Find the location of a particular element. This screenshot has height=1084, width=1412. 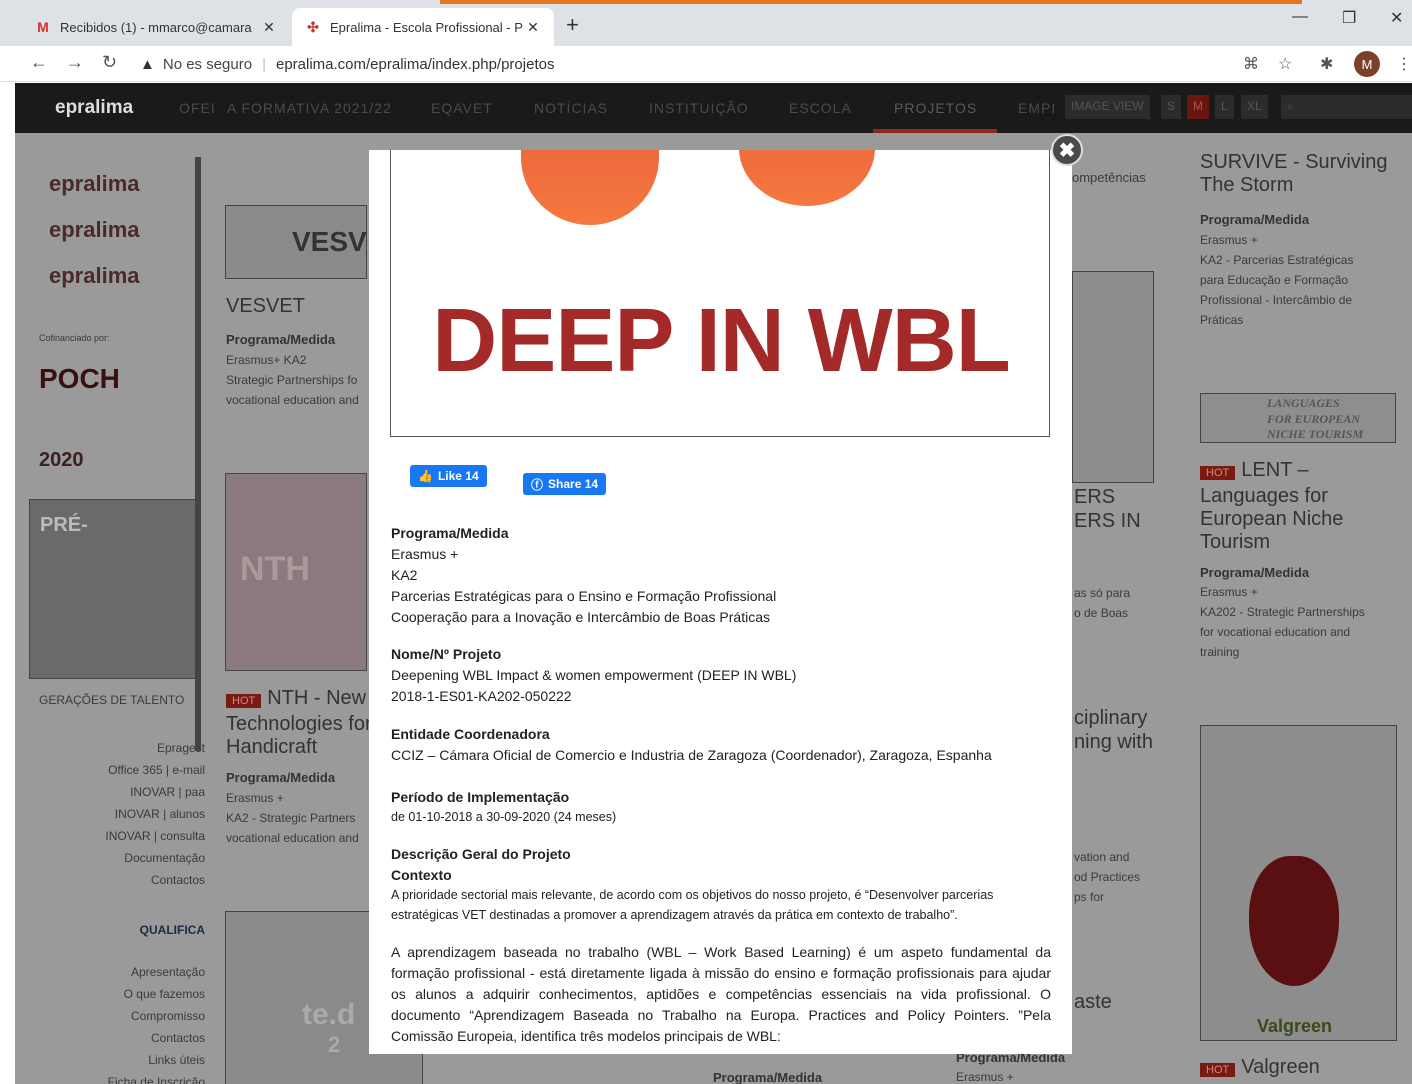

link-contactos-b: Contactos is located at coordinates (178, 1038).